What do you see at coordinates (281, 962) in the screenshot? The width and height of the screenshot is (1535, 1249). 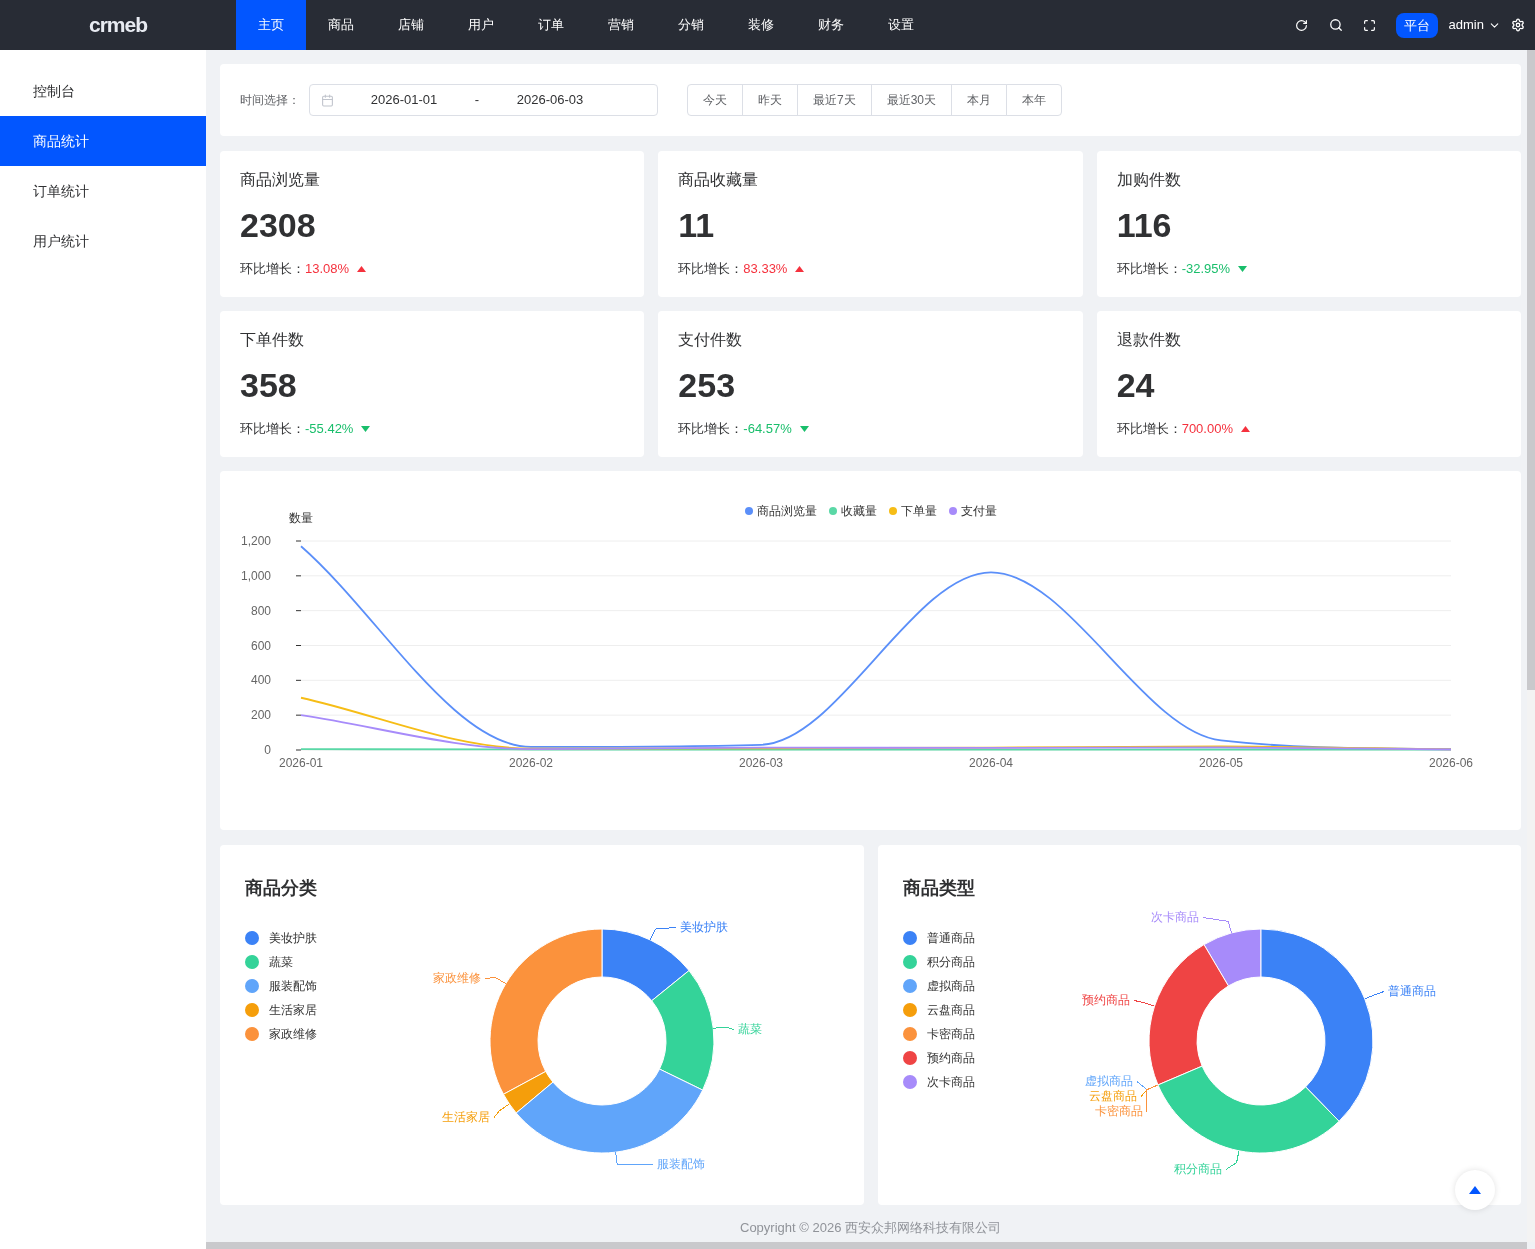 I see `legend-label: 蔬菜` at bounding box center [281, 962].